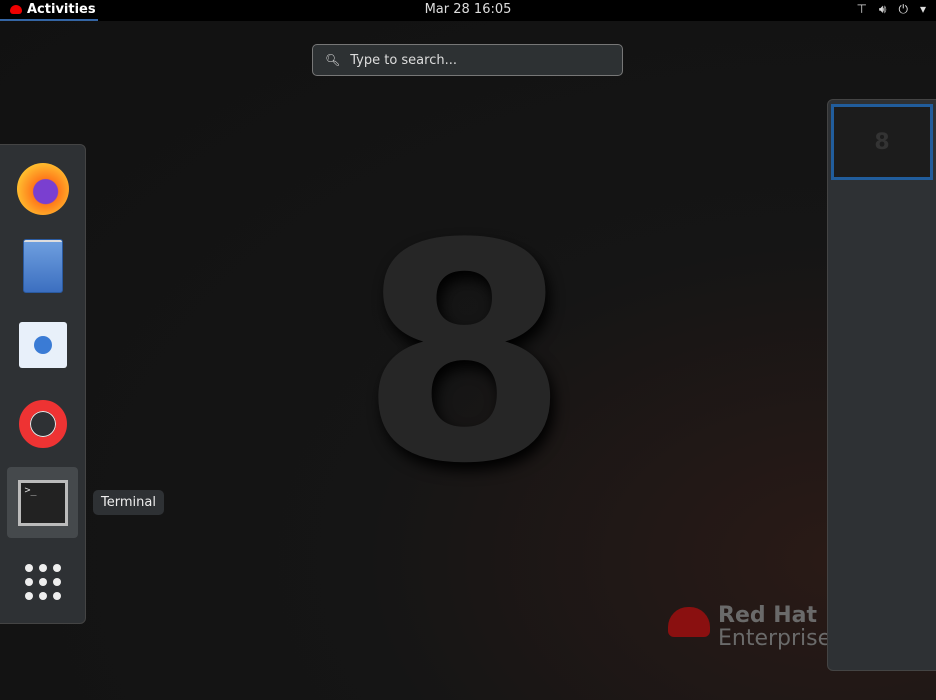  I want to click on files-app, so click(42, 265).